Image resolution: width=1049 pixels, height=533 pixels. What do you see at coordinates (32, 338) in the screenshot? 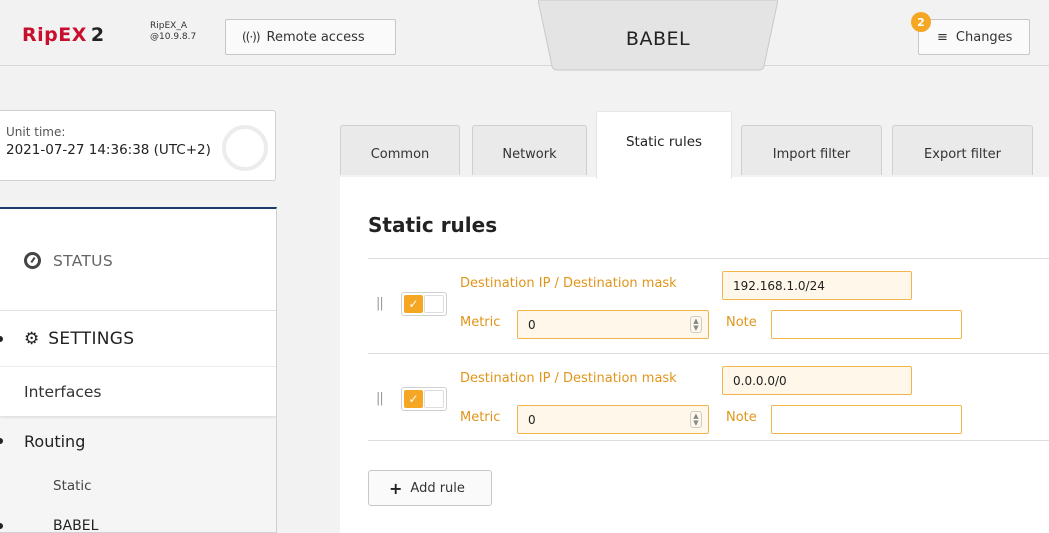
I see `gears-icon: ⚙` at bounding box center [32, 338].